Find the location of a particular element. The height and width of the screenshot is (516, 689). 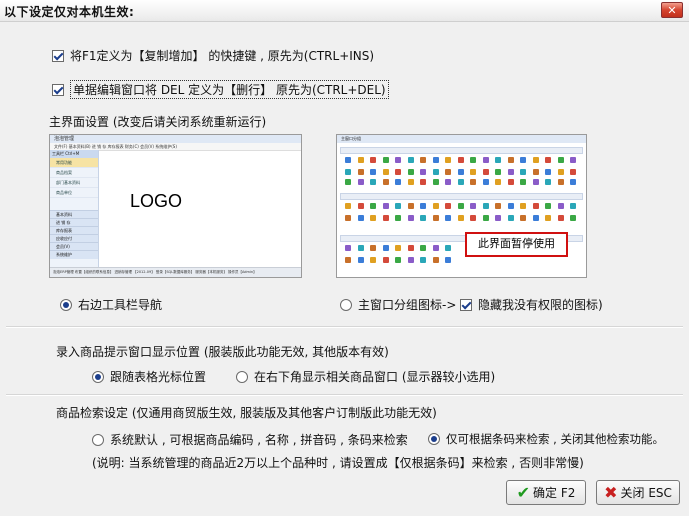

bottom-right-option: 在右下角显示相关商品窗口 (显示器较小选用) is located at coordinates (365, 376).